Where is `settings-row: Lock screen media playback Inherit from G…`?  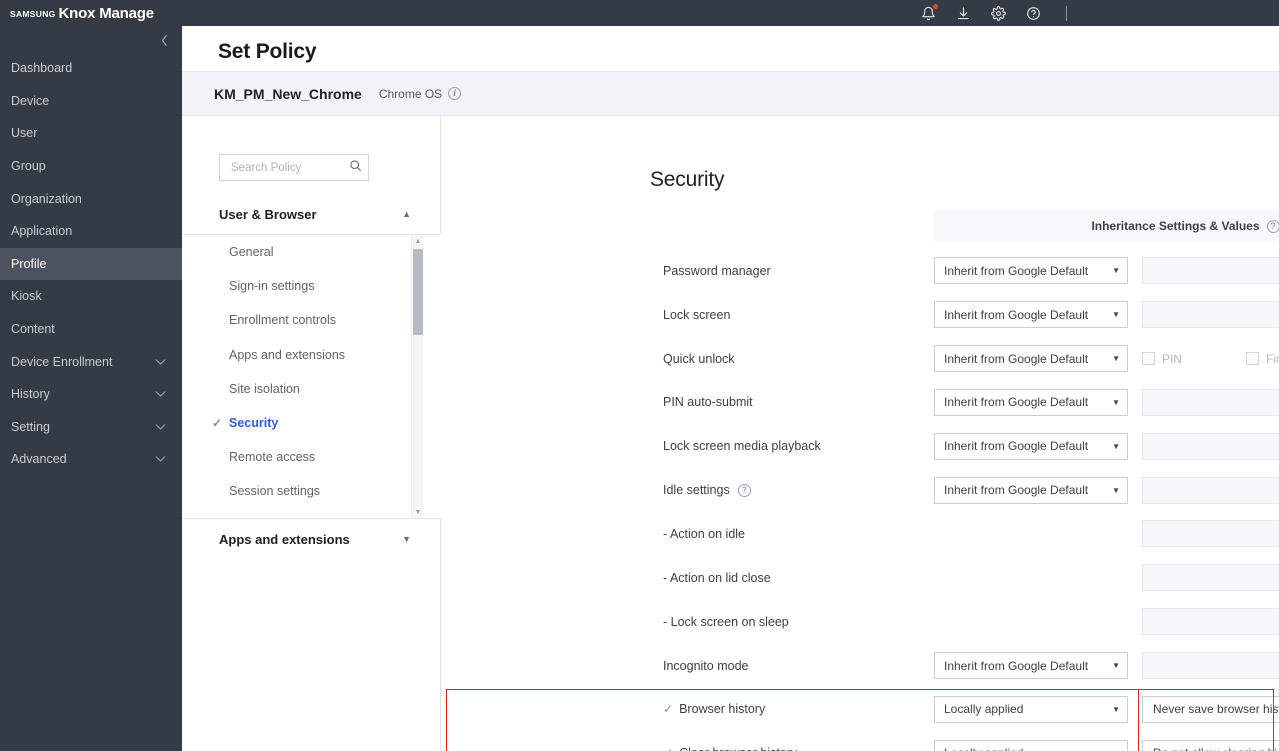
settings-row: Lock screen media playback Inherit from G… is located at coordinates (860, 446).